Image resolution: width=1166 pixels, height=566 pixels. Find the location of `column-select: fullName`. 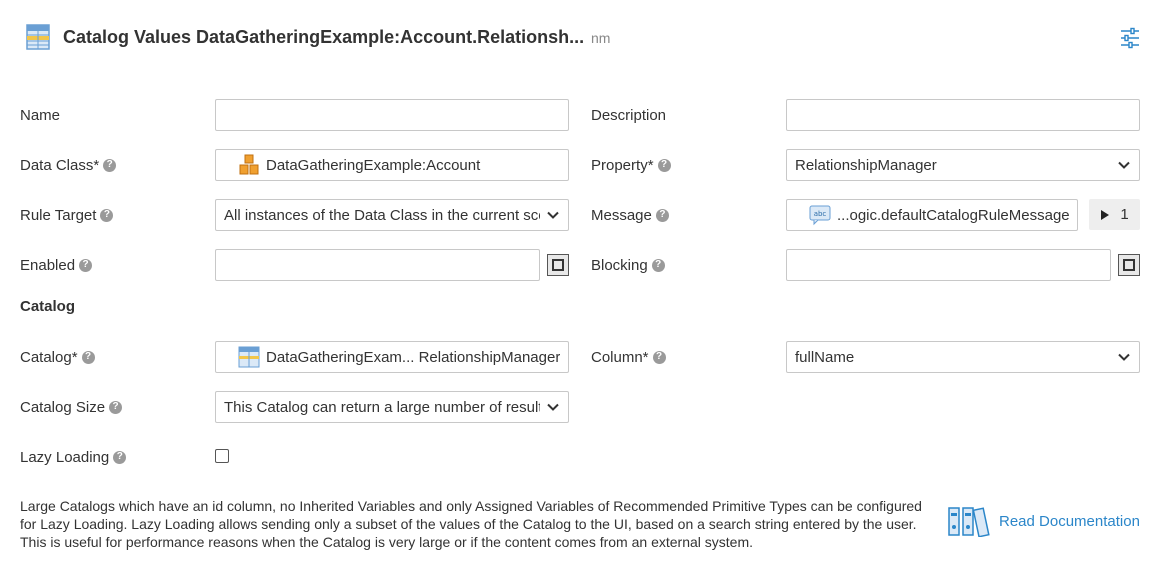

column-select: fullName is located at coordinates (963, 357).